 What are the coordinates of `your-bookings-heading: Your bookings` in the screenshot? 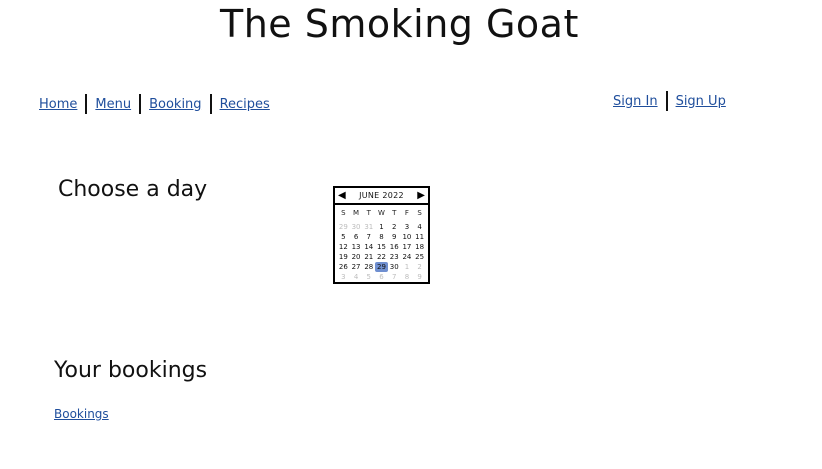 It's located at (131, 370).